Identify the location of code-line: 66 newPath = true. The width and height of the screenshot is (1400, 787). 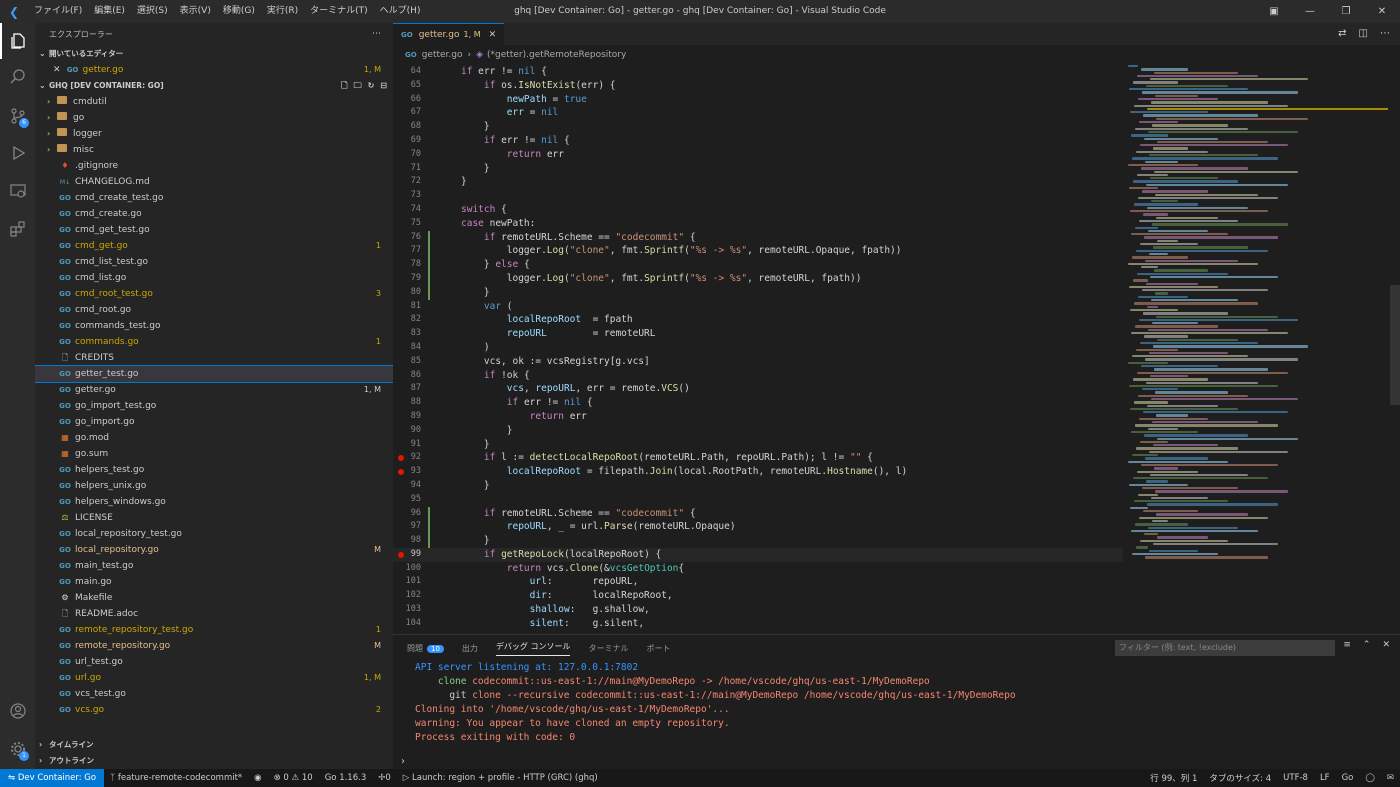
(758, 100).